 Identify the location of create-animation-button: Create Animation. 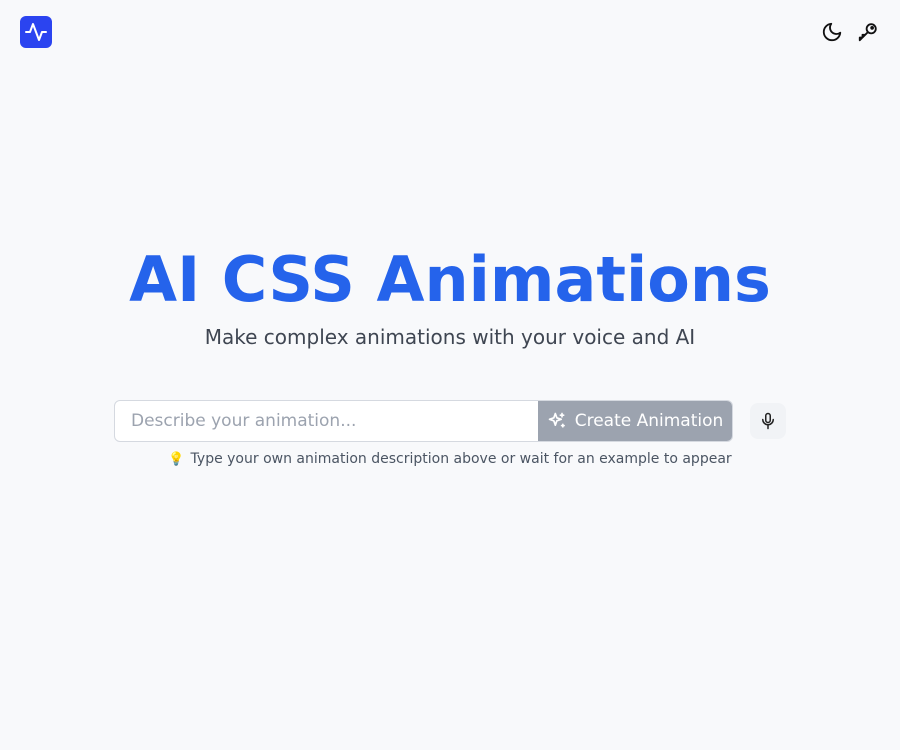
(635, 421).